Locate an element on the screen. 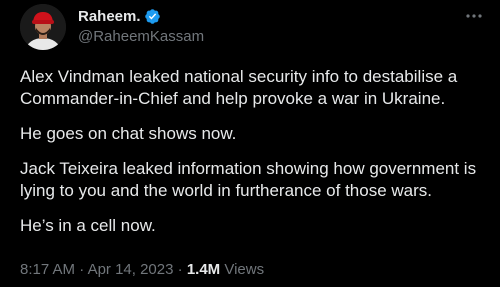 The image size is (500, 287). views-label: Views is located at coordinates (244, 269).